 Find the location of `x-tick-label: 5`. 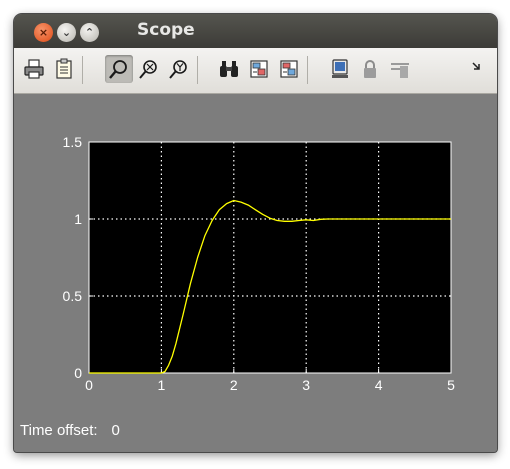

x-tick-label: 5 is located at coordinates (451, 385).